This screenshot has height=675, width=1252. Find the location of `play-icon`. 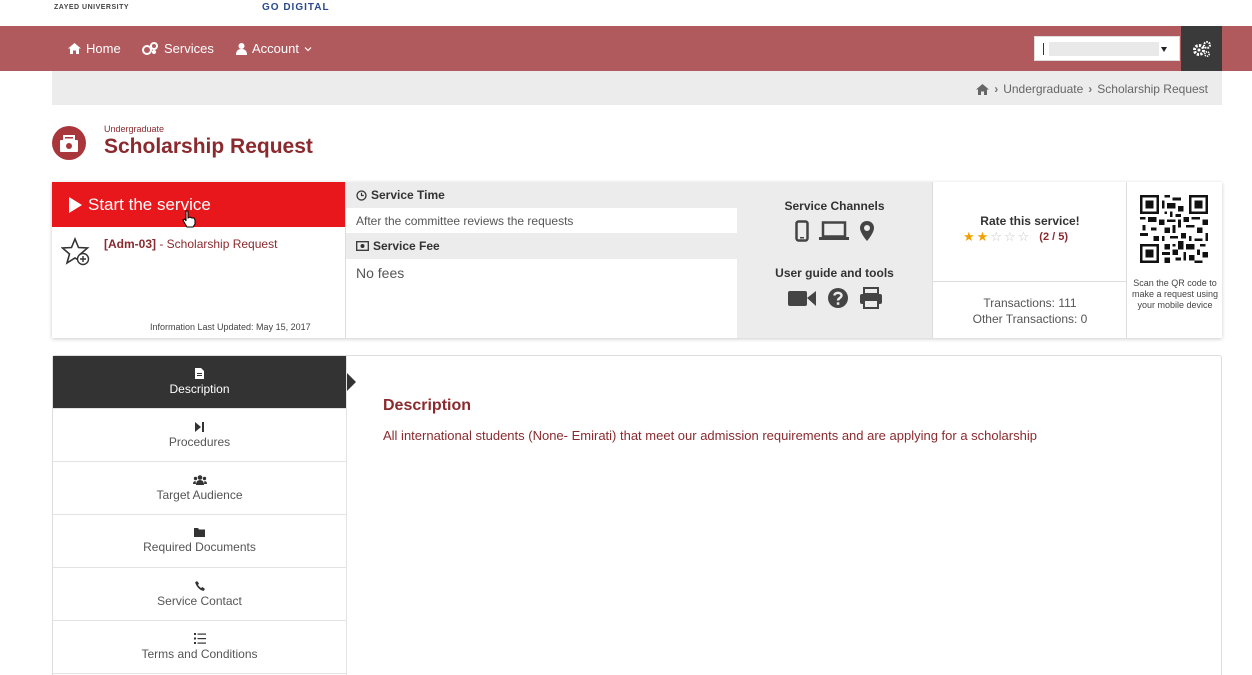

play-icon is located at coordinates (75, 204).